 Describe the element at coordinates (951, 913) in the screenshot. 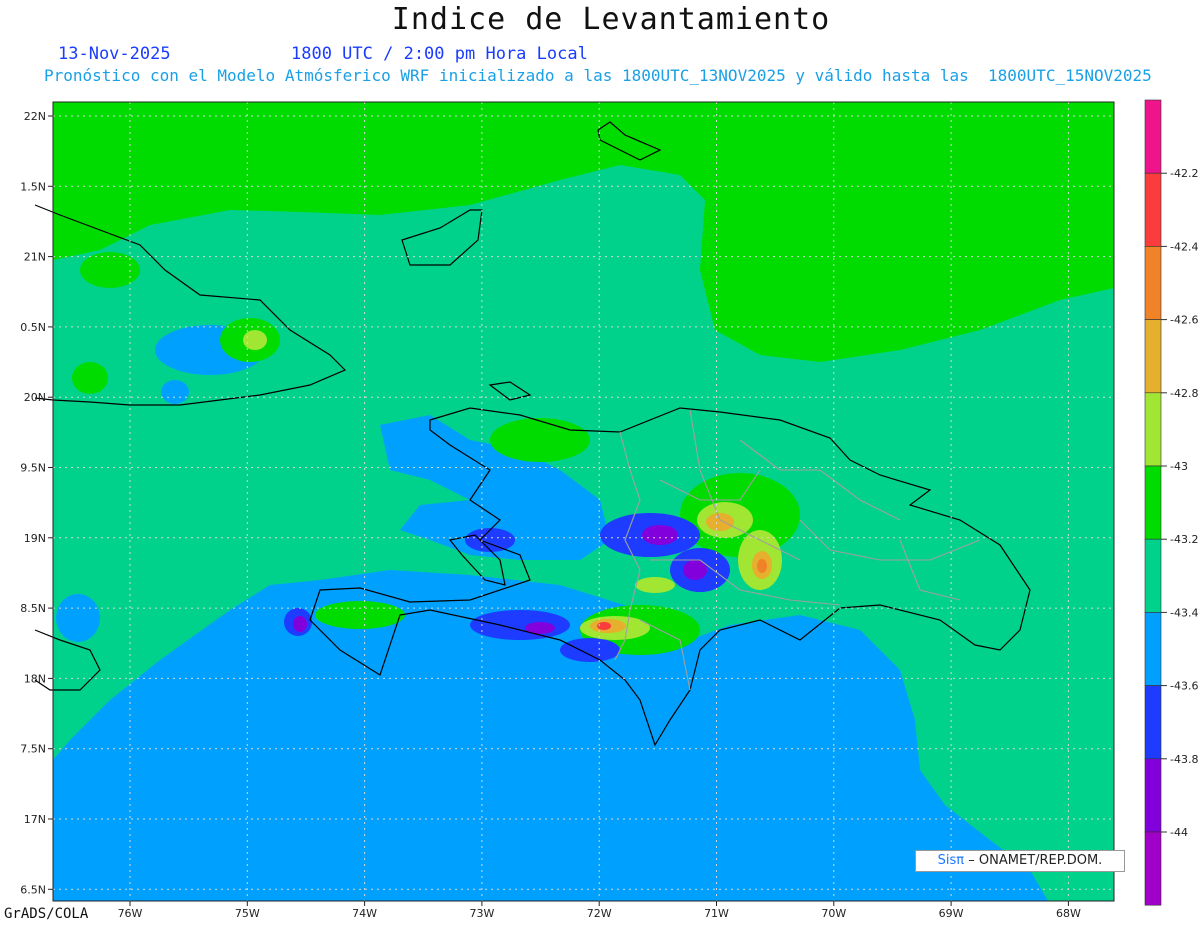

I see `lon-label: 69W` at that location.